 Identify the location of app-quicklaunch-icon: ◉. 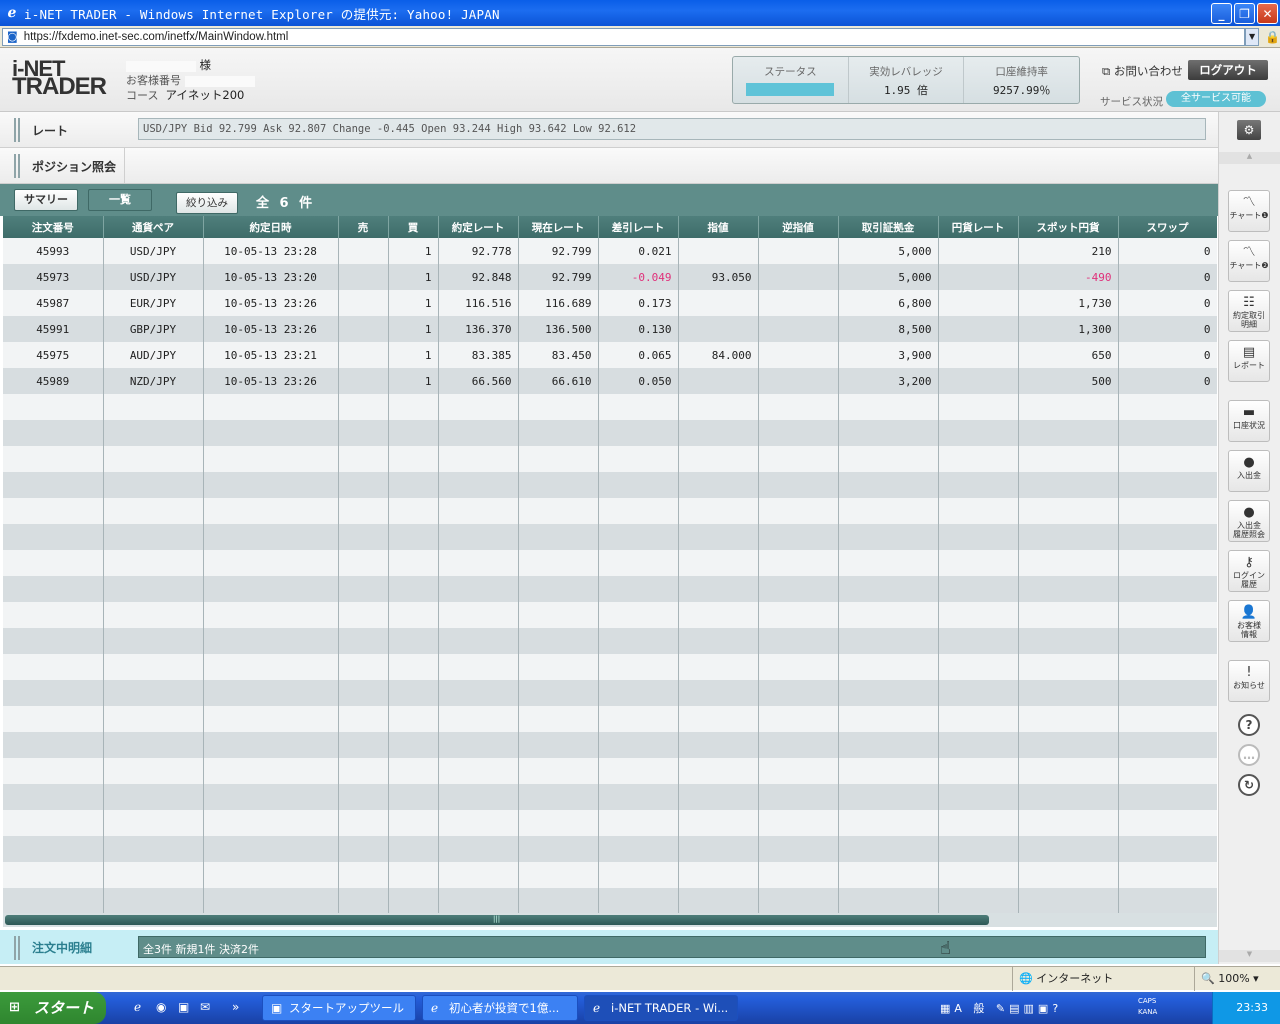
(161, 1007).